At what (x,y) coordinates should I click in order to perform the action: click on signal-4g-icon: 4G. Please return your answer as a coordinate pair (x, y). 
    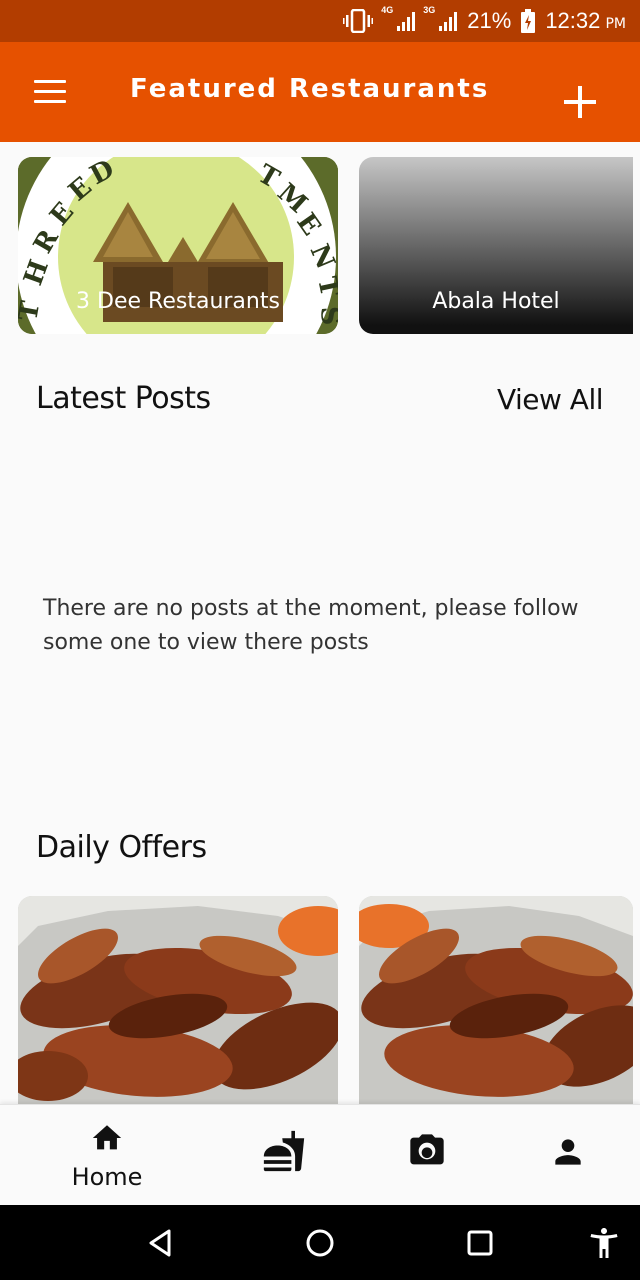
    Looking at the image, I should click on (398, 18).